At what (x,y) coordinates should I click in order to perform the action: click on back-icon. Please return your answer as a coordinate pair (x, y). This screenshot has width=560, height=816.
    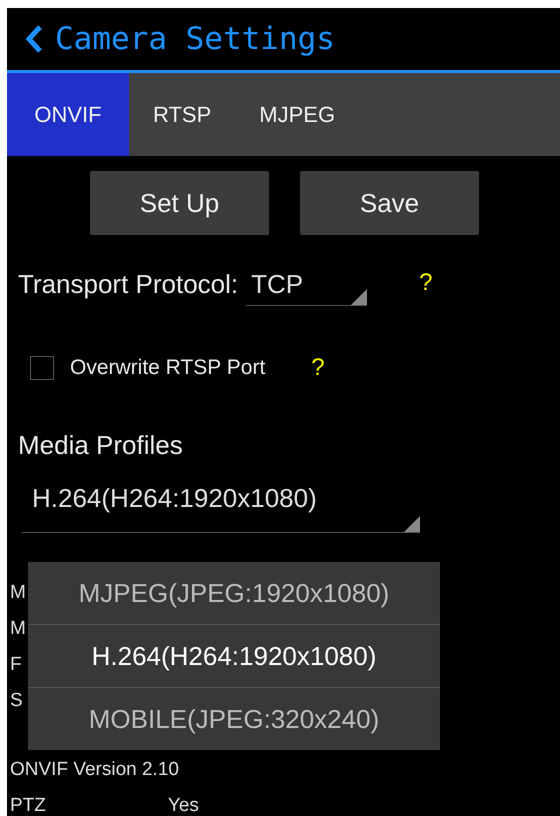
    Looking at the image, I should click on (34, 39).